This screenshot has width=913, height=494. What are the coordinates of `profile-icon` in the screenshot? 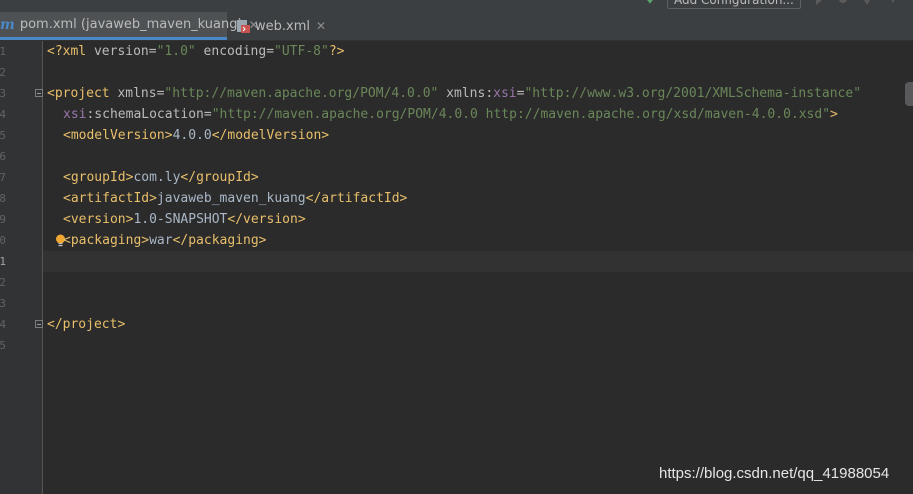 It's located at (893, 2).